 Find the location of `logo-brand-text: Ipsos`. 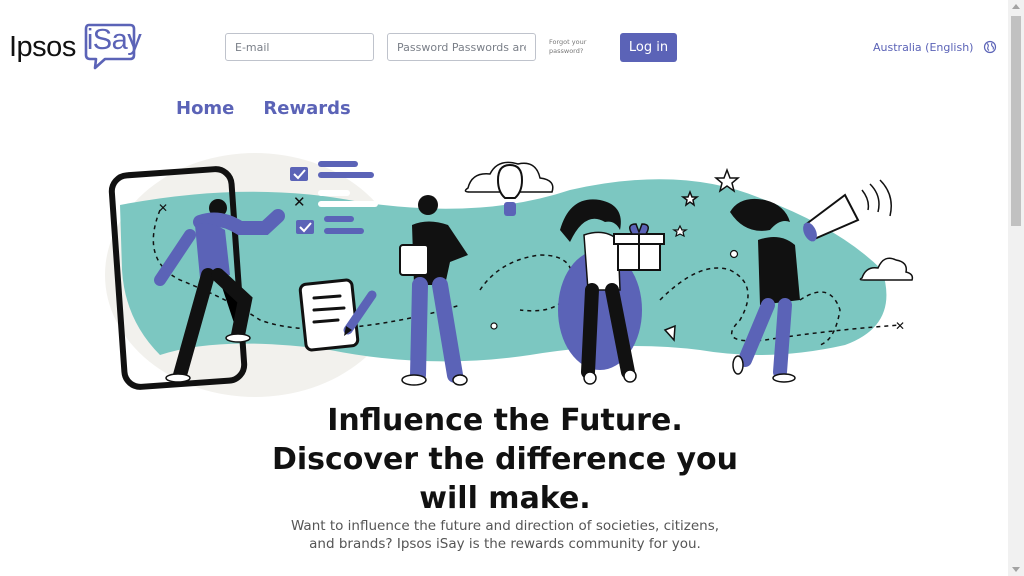

logo-brand-text: Ipsos is located at coordinates (42, 46).